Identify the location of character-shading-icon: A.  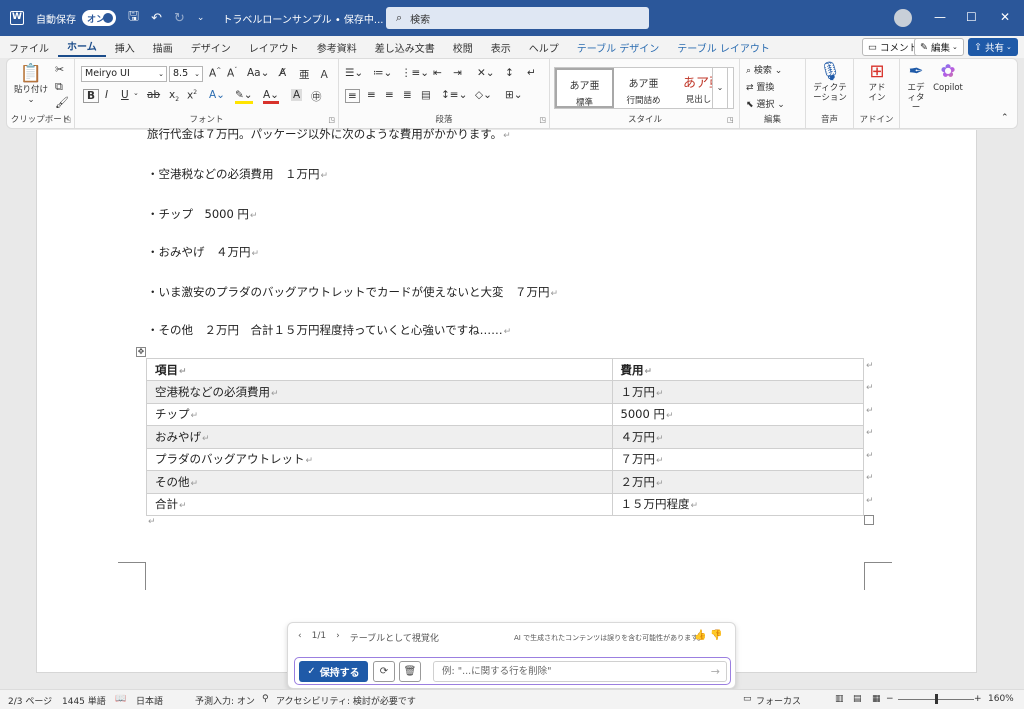
(297, 95).